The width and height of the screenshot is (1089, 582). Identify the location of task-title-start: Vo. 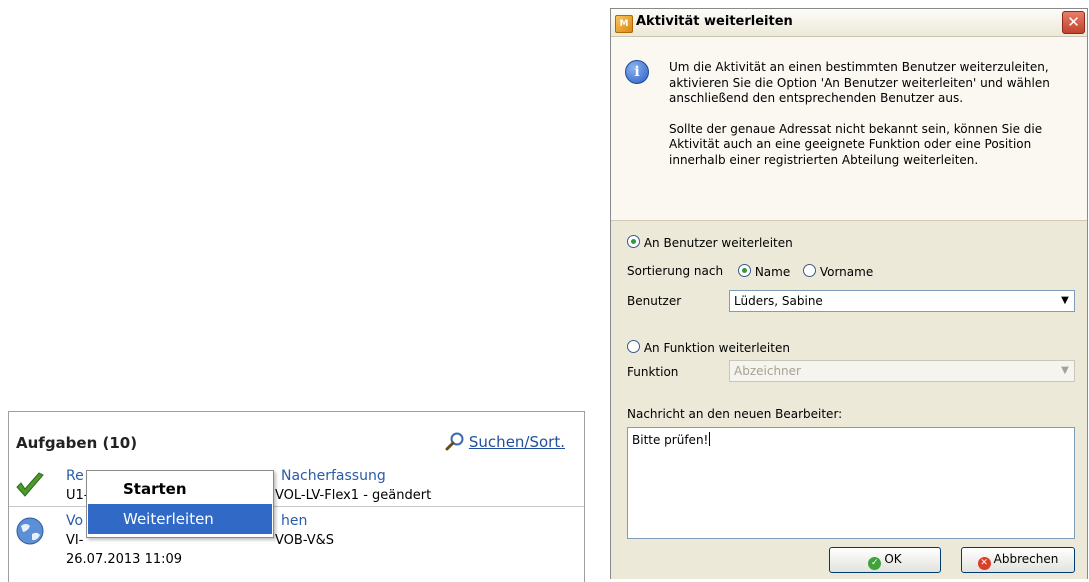
(74, 521).